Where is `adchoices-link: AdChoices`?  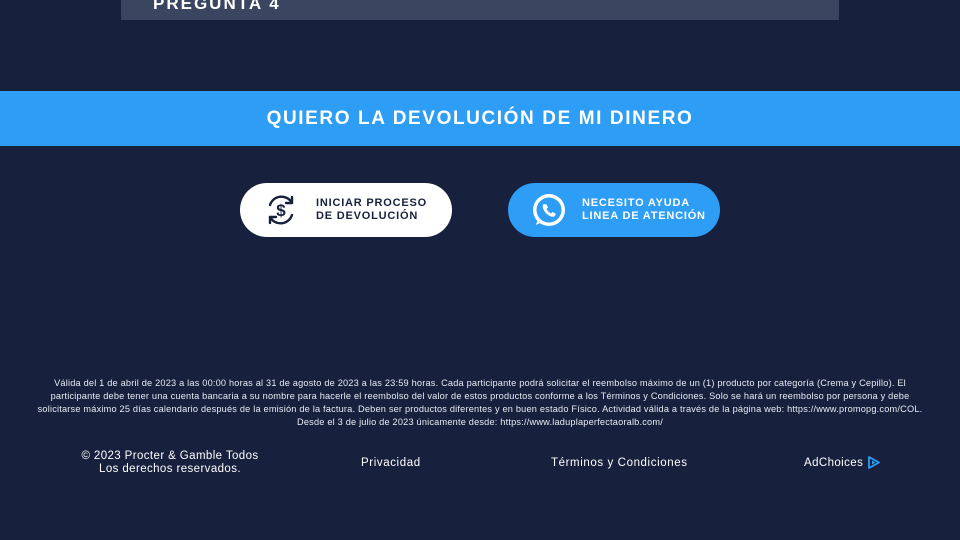
adchoices-link: AdChoices is located at coordinates (842, 462).